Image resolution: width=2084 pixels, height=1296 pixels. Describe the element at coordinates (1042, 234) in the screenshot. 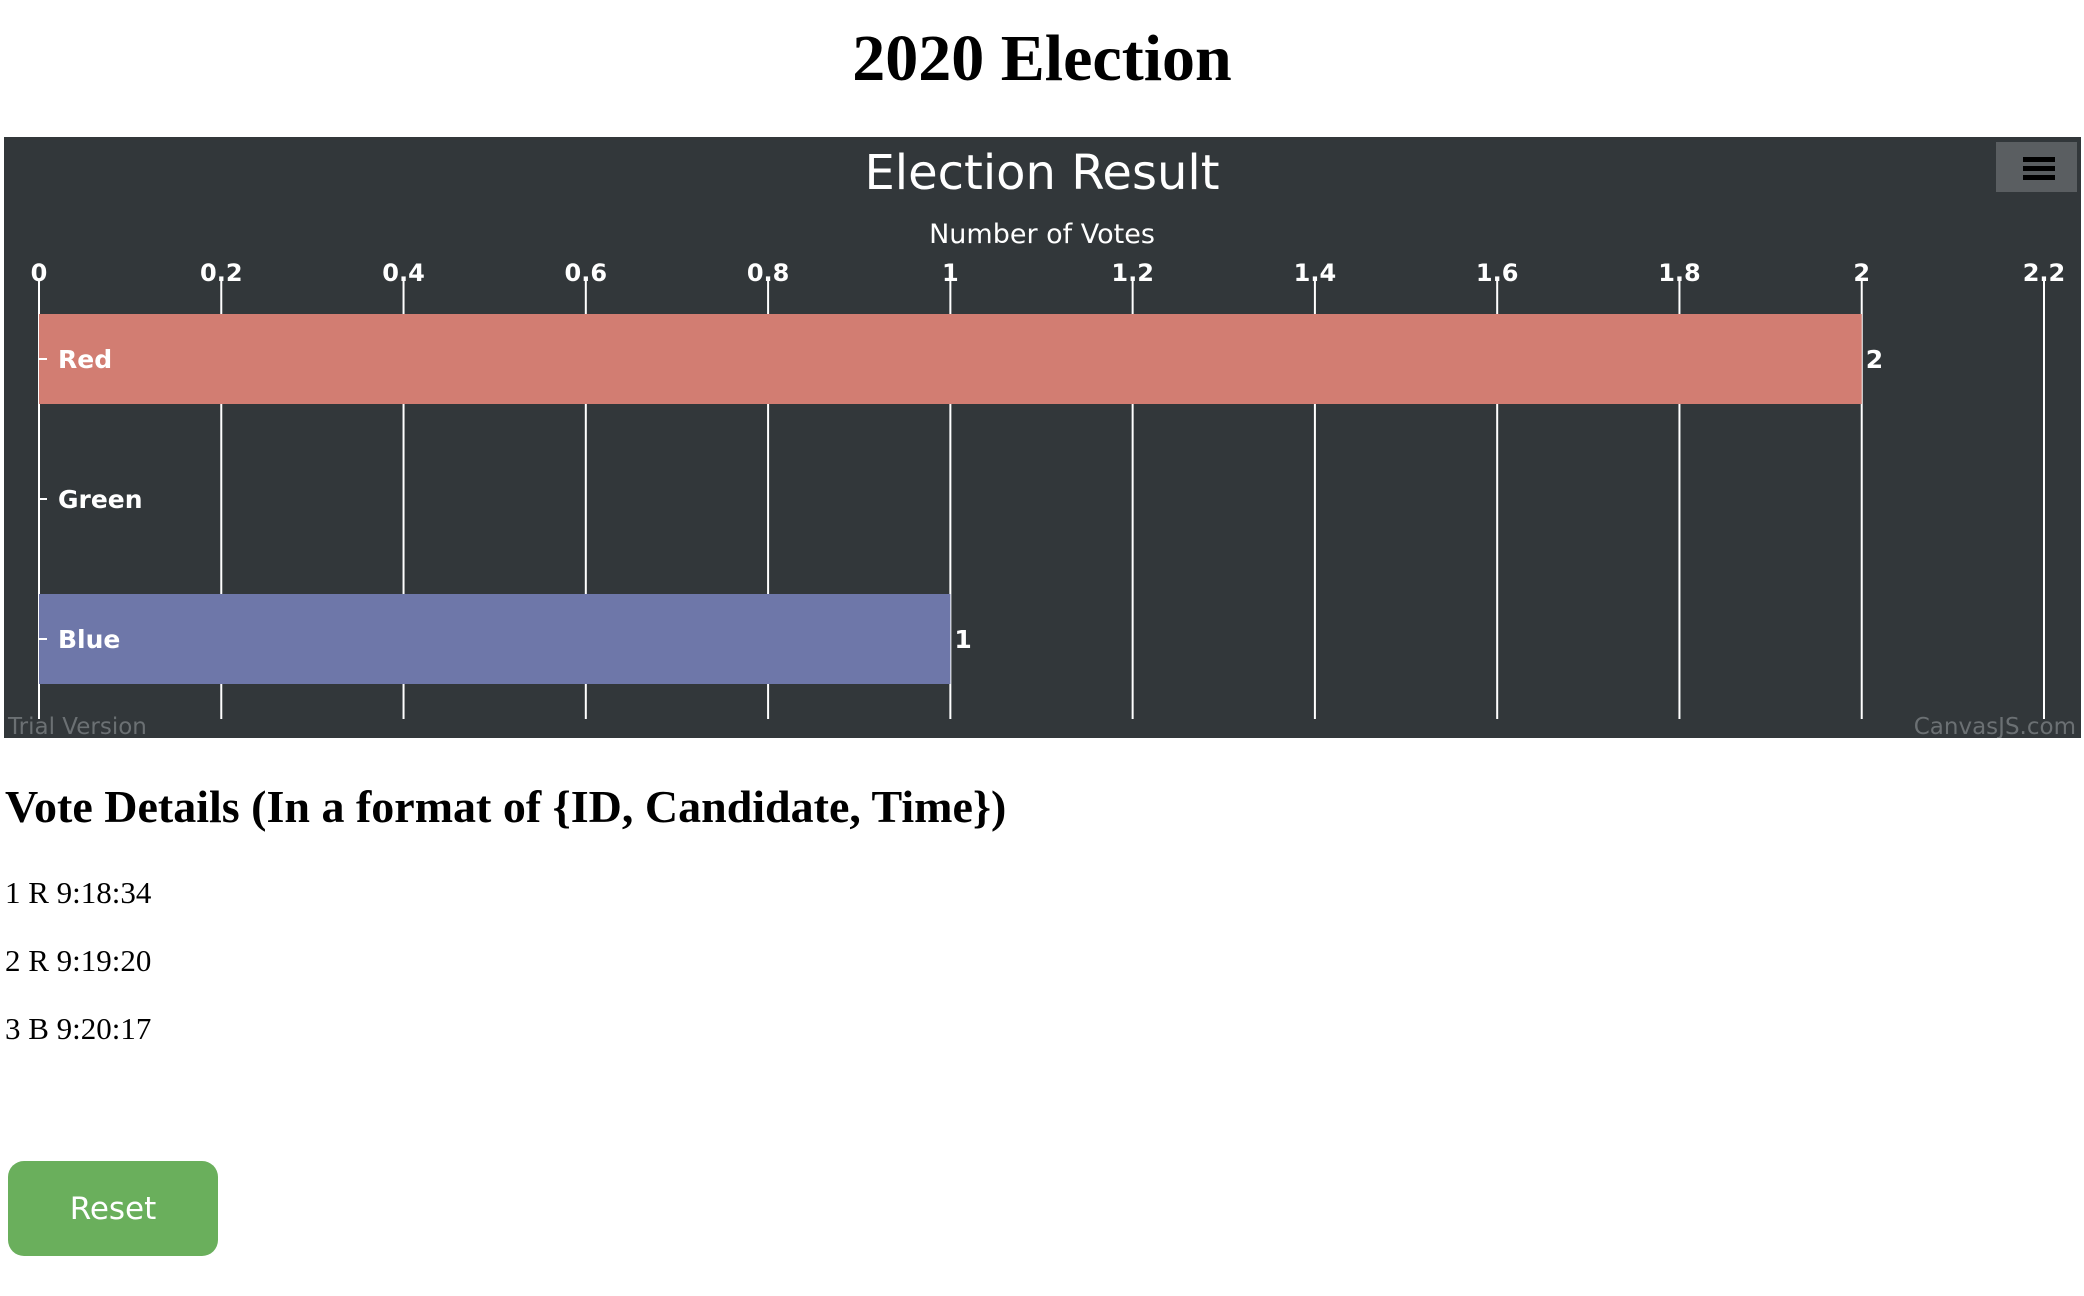

I see `axis-title: Number of Votes` at that location.